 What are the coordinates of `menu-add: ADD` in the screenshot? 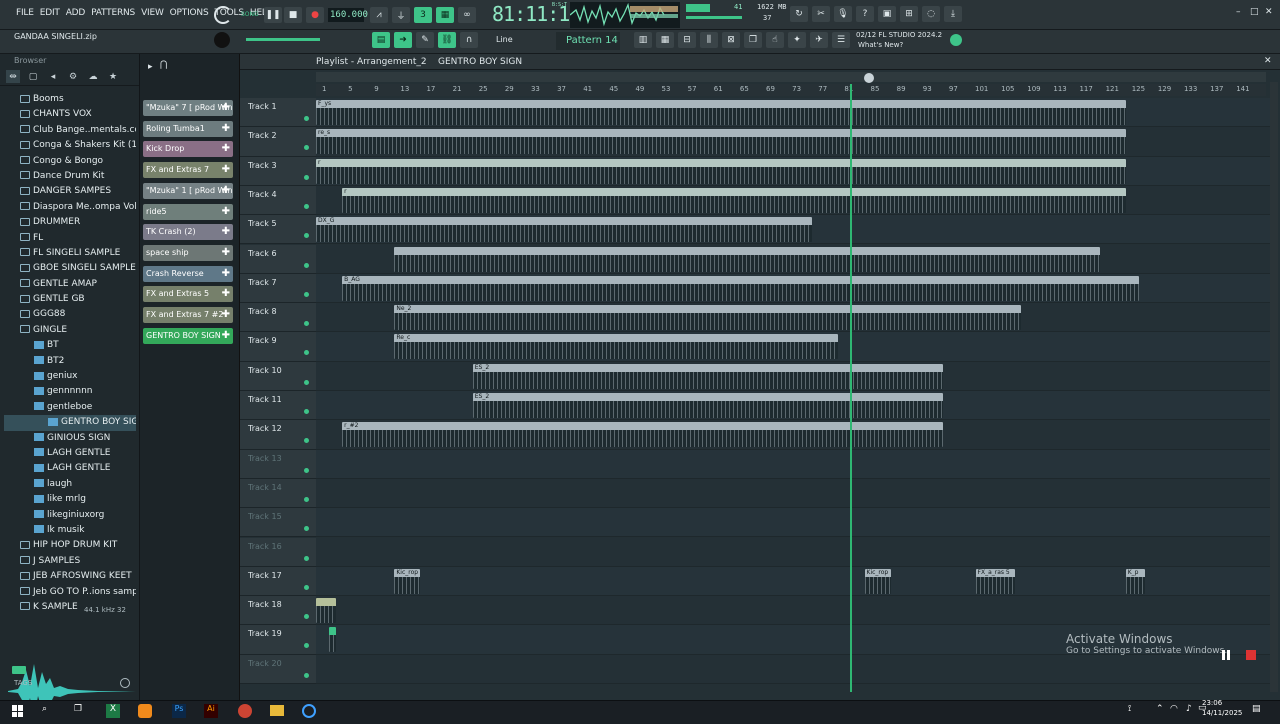 It's located at (75, 13).